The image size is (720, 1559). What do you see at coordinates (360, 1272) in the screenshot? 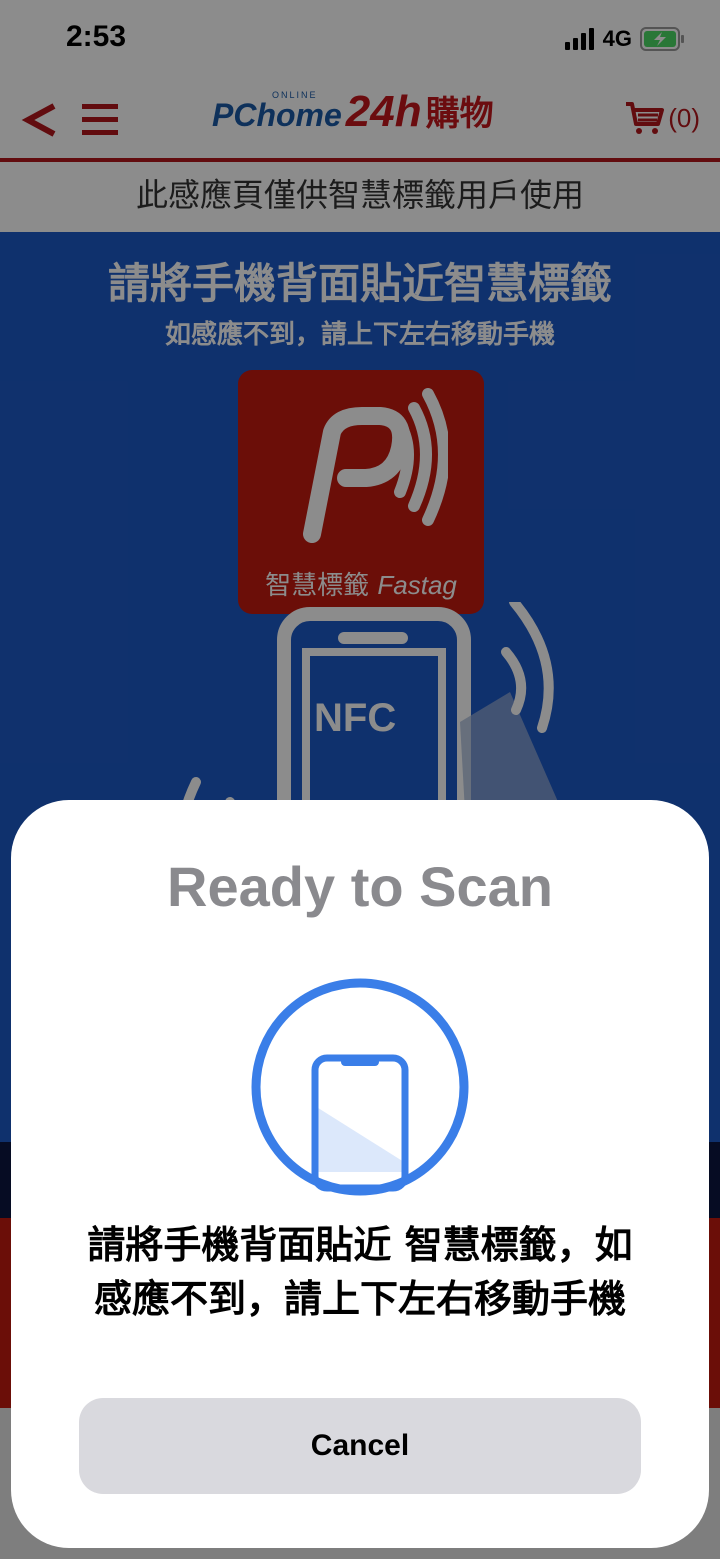
I see `sheet-message: 請將手機背面貼近 智慧標籤，如感應不到，請上下左右移動手機` at bounding box center [360, 1272].